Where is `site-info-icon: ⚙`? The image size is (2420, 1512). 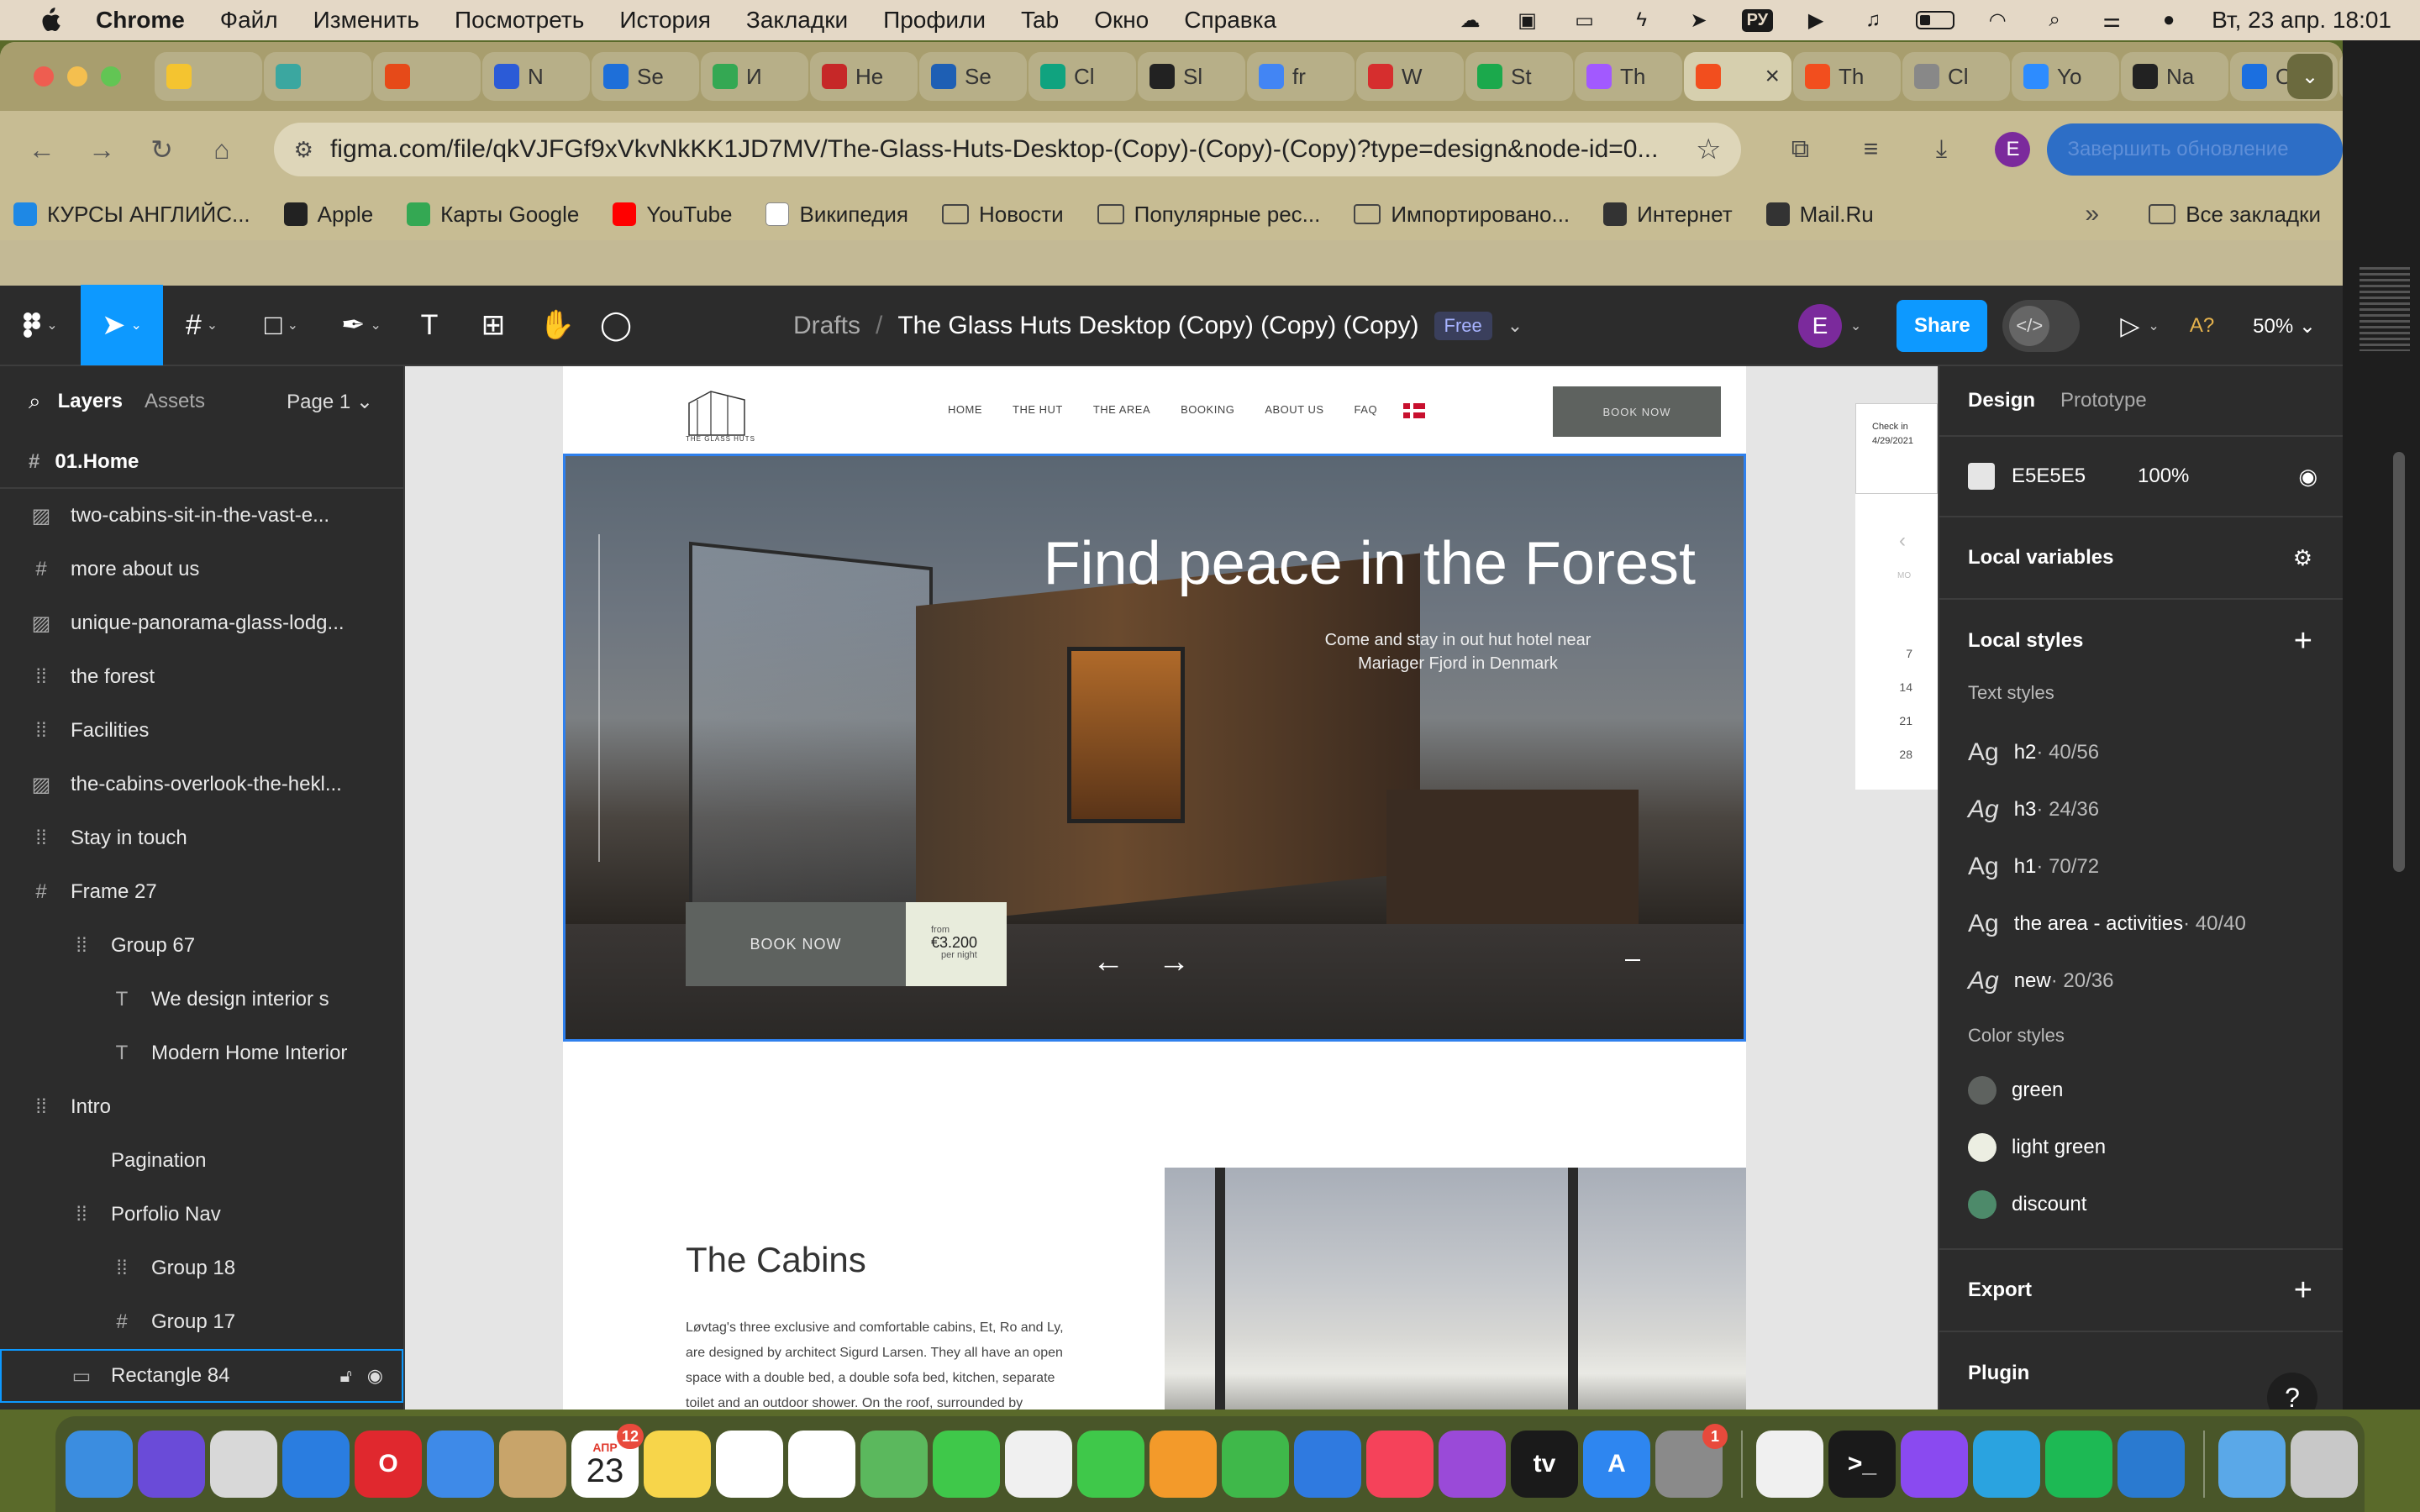
site-info-icon: ⚙ is located at coordinates (303, 150).